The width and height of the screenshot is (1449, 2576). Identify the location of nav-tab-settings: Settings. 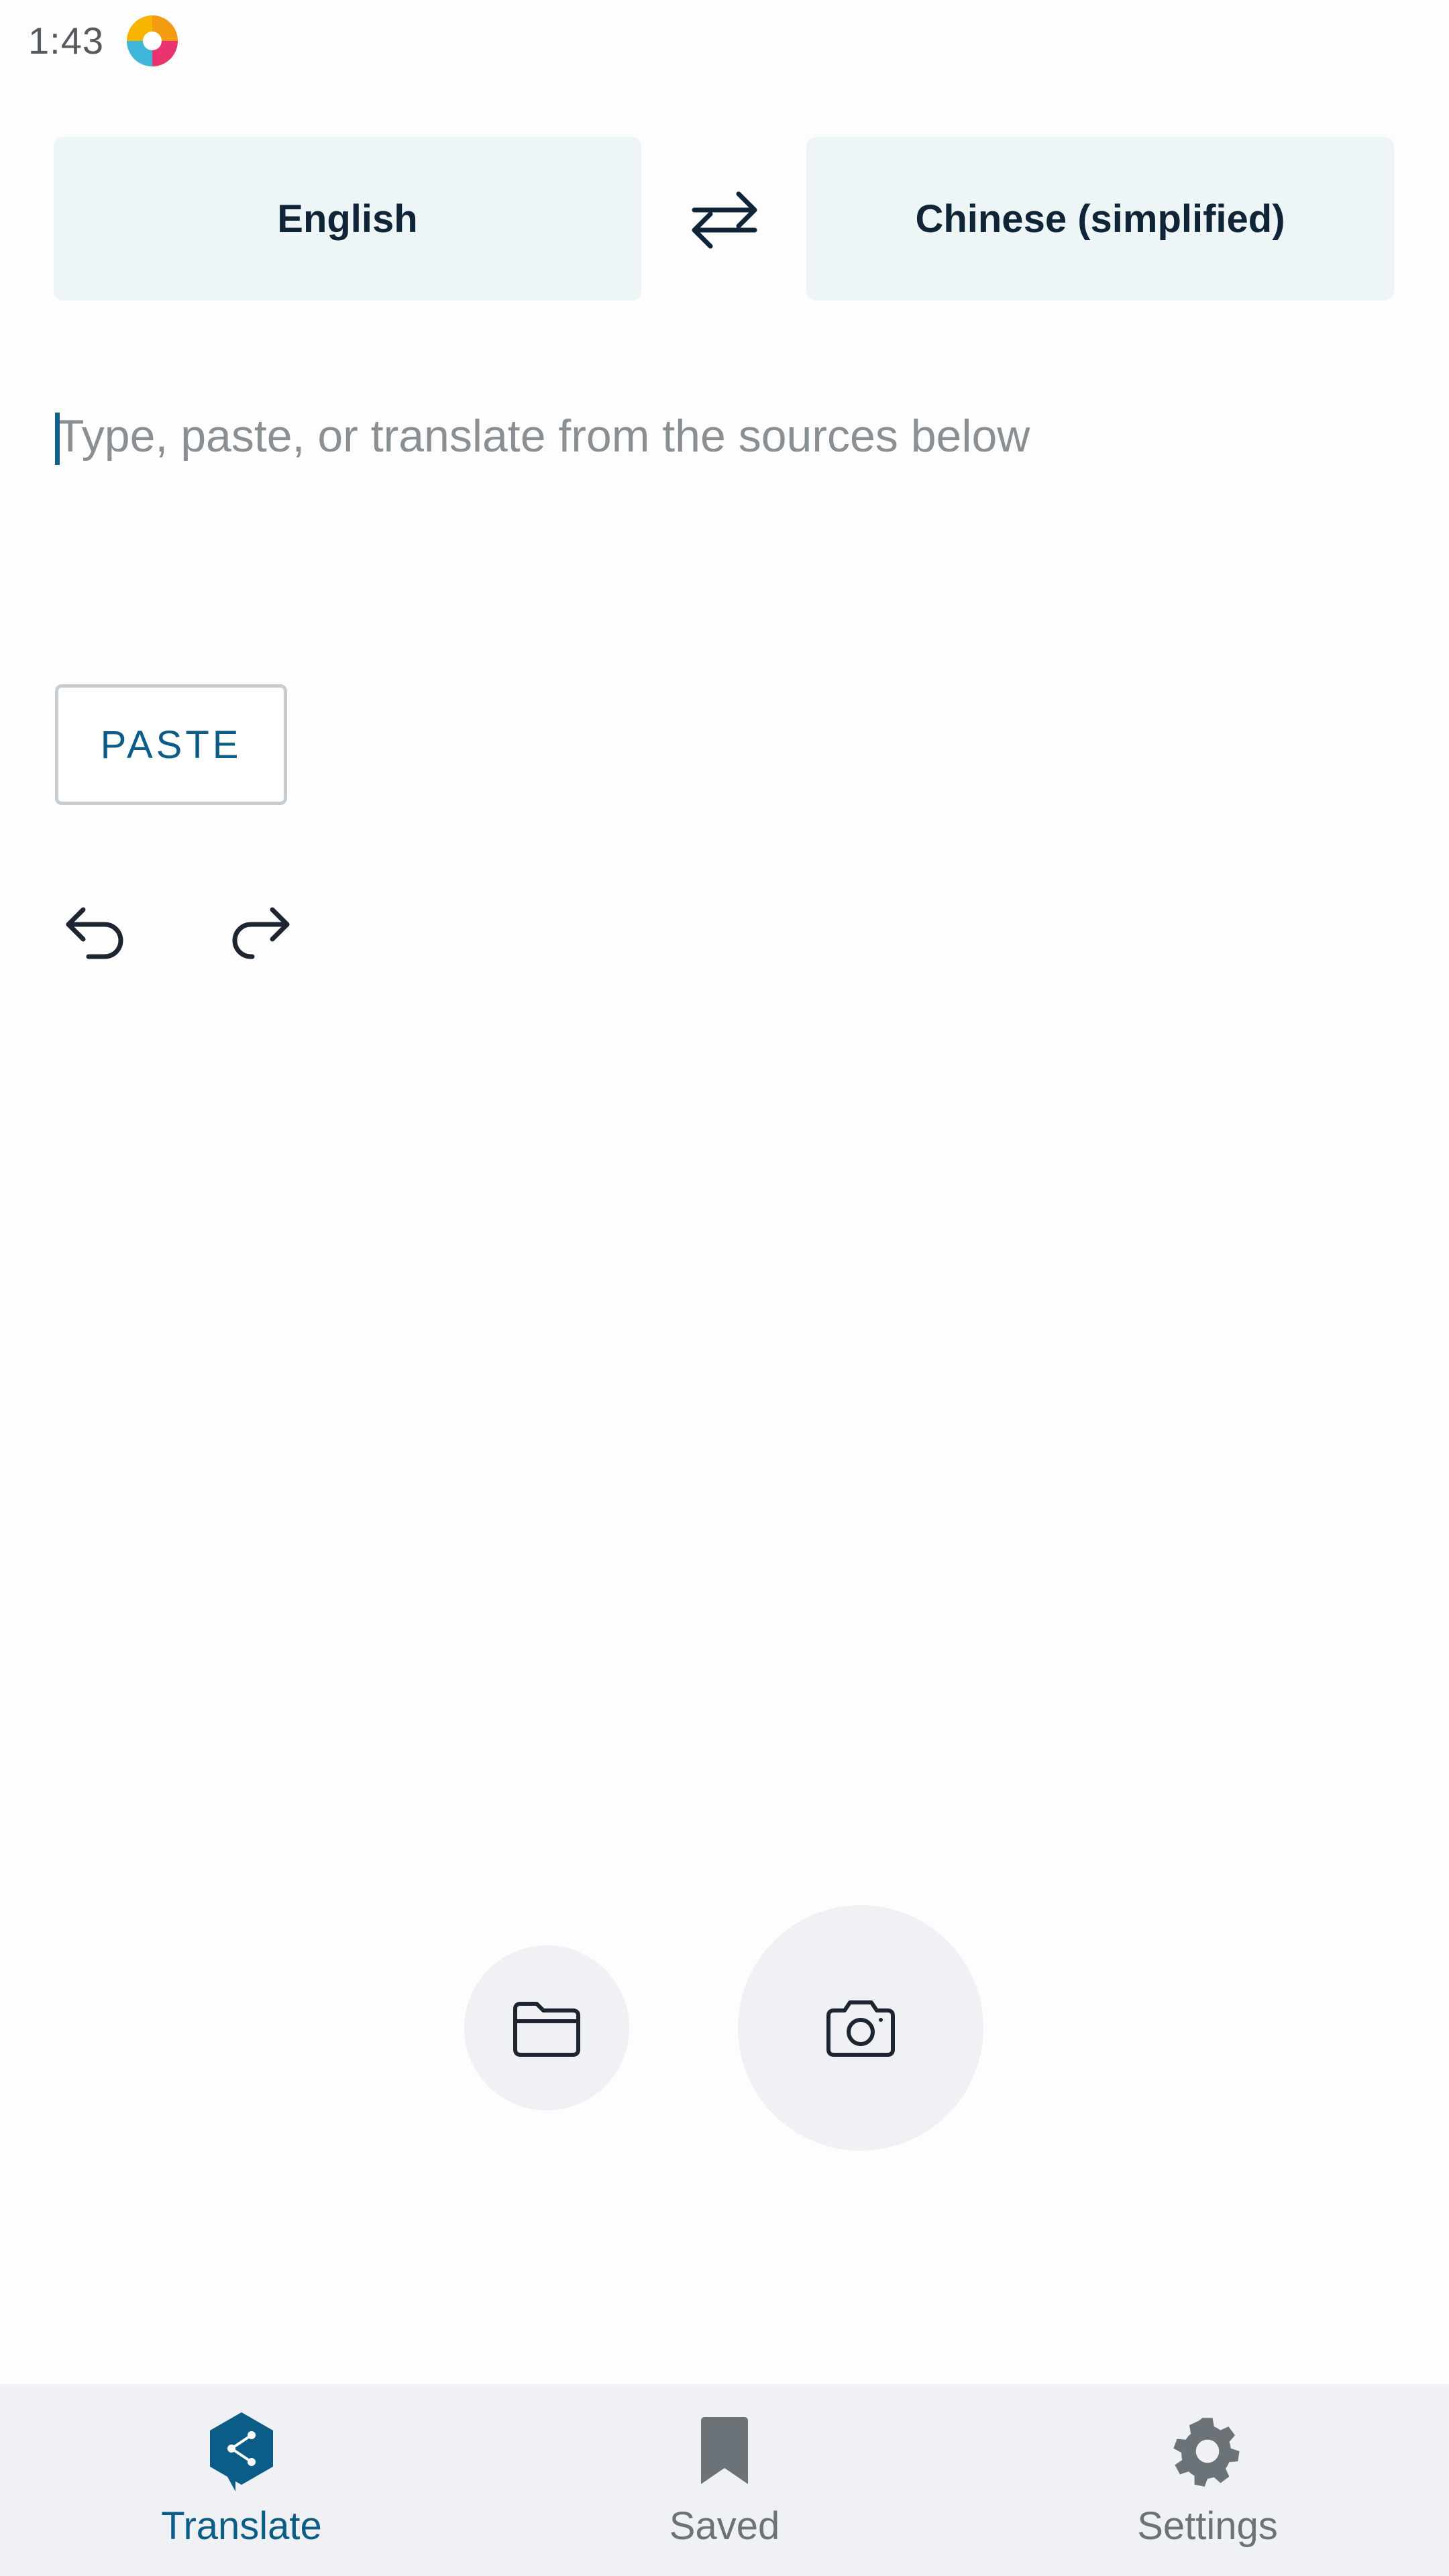
(1207, 2480).